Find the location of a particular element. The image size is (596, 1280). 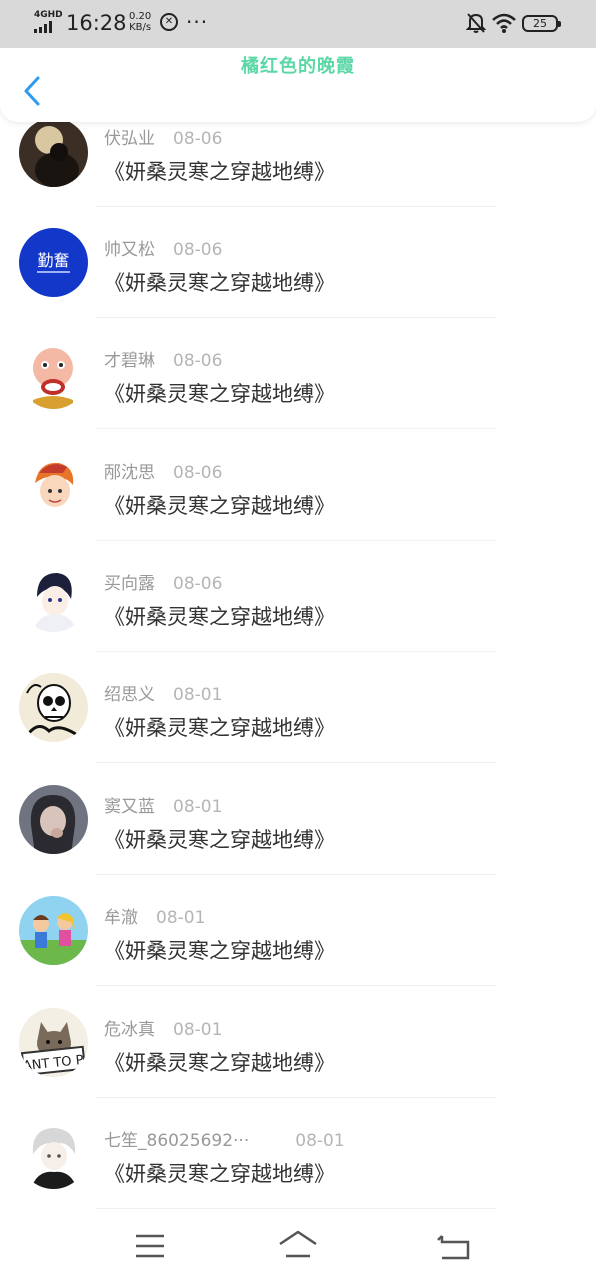

list-item: 才碧琳 08-06 《妍桑灵寒之穿越地缚》 is located at coordinates (298, 383).